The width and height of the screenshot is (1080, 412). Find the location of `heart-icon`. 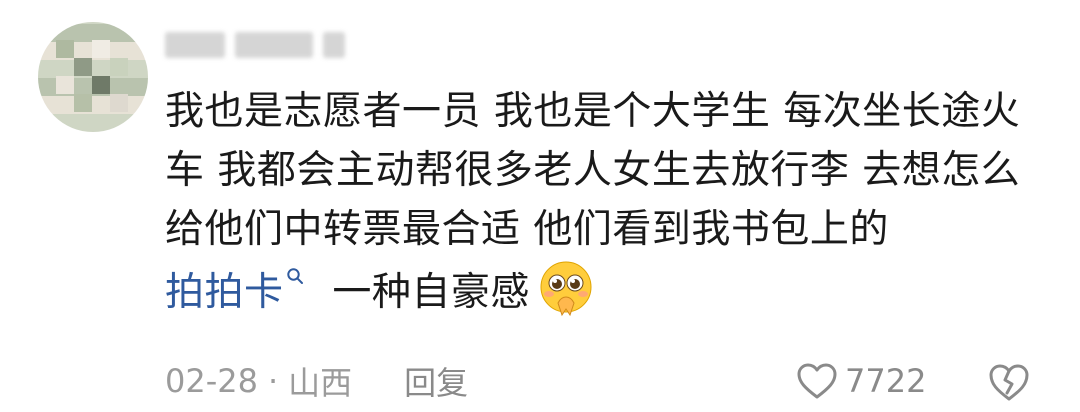

heart-icon is located at coordinates (817, 381).